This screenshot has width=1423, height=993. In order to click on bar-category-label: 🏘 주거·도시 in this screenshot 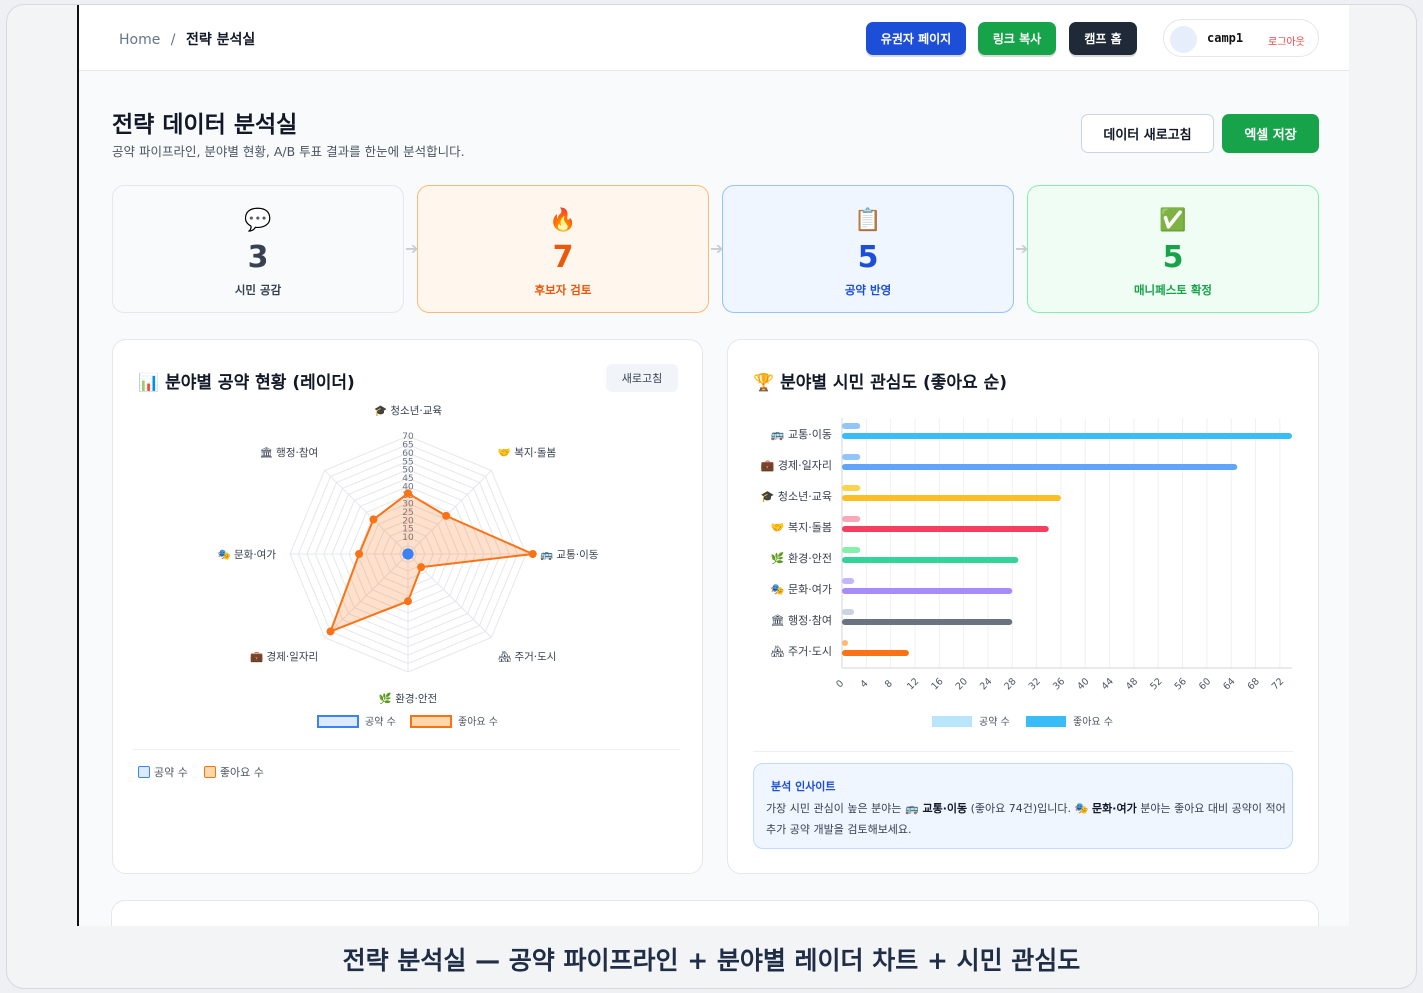, I will do `click(801, 651)`.